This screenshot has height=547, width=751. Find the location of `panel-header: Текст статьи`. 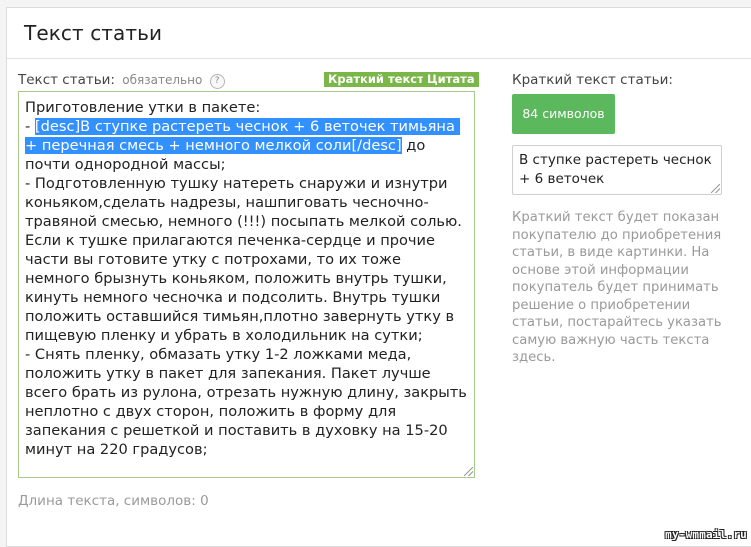

panel-header: Текст статьи is located at coordinates (379, 33).